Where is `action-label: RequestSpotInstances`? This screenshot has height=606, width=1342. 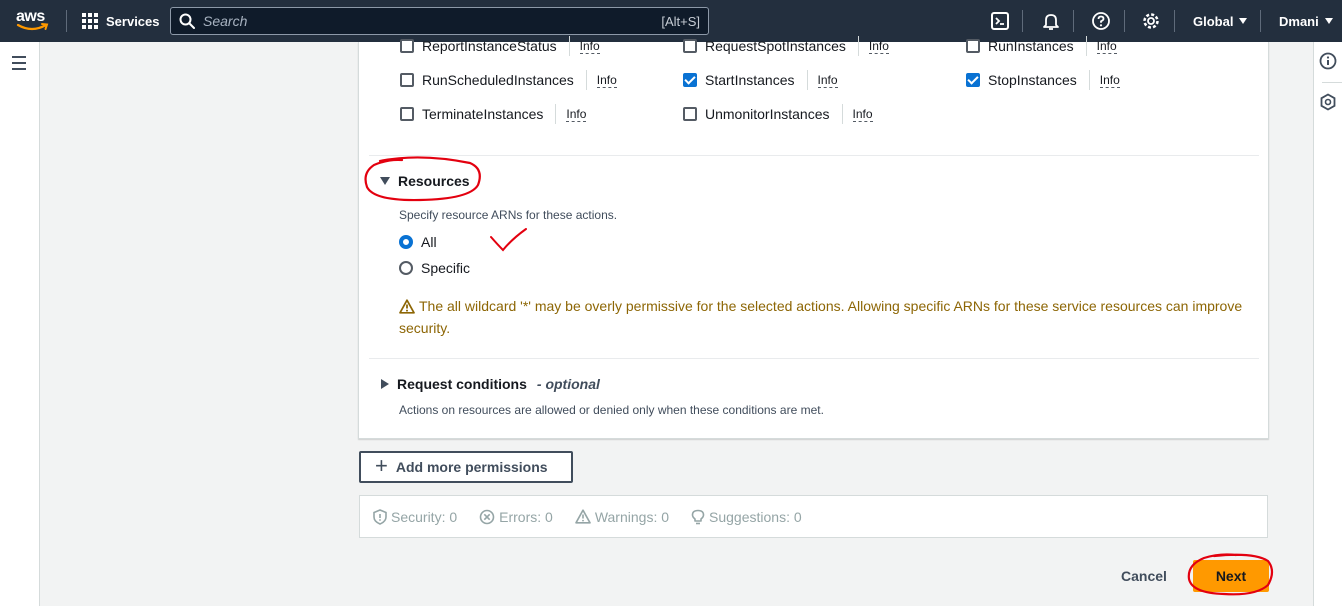
action-label: RequestSpotInstances is located at coordinates (775, 46).